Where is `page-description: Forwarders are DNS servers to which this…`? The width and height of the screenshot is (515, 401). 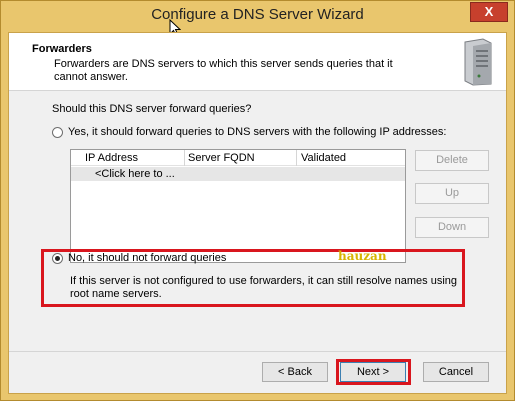
page-description: Forwarders are DNS servers to which this… is located at coordinates (223, 70).